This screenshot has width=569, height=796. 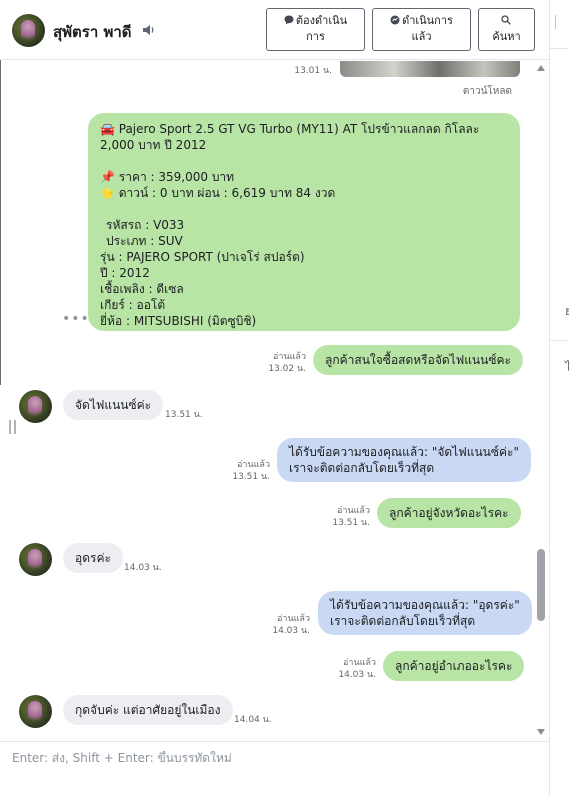 I want to click on product-model: รุ่น : PAJERO SPORT (ปาเจโร่ สปอร์ต), so click(x=202, y=257).